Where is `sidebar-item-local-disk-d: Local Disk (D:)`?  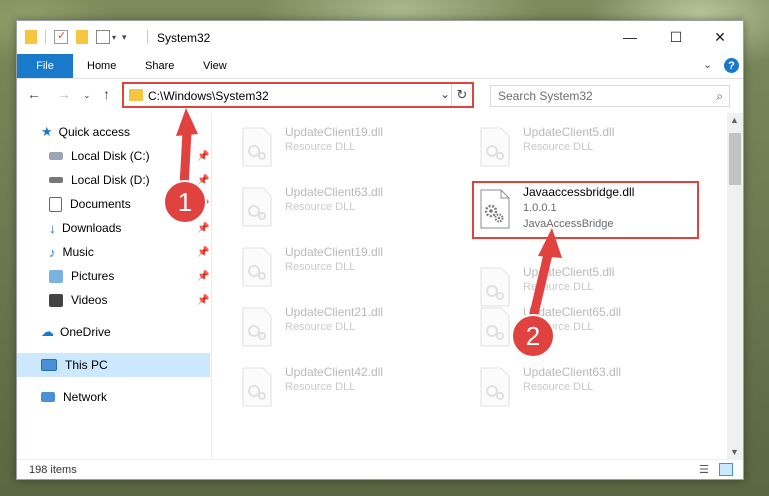
sidebar-item-local-disk-d: Local Disk (D:) is located at coordinates (99, 180).